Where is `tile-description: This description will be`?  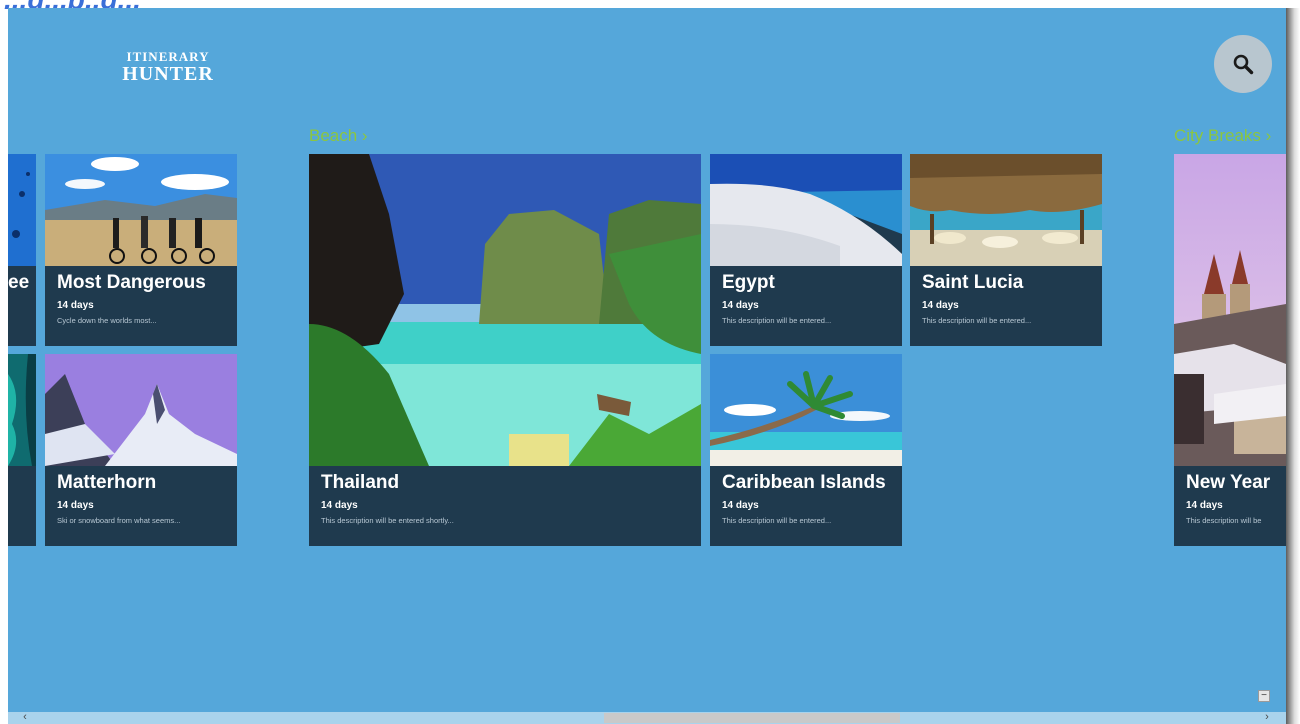 tile-description: This description will be is located at coordinates (1224, 520).